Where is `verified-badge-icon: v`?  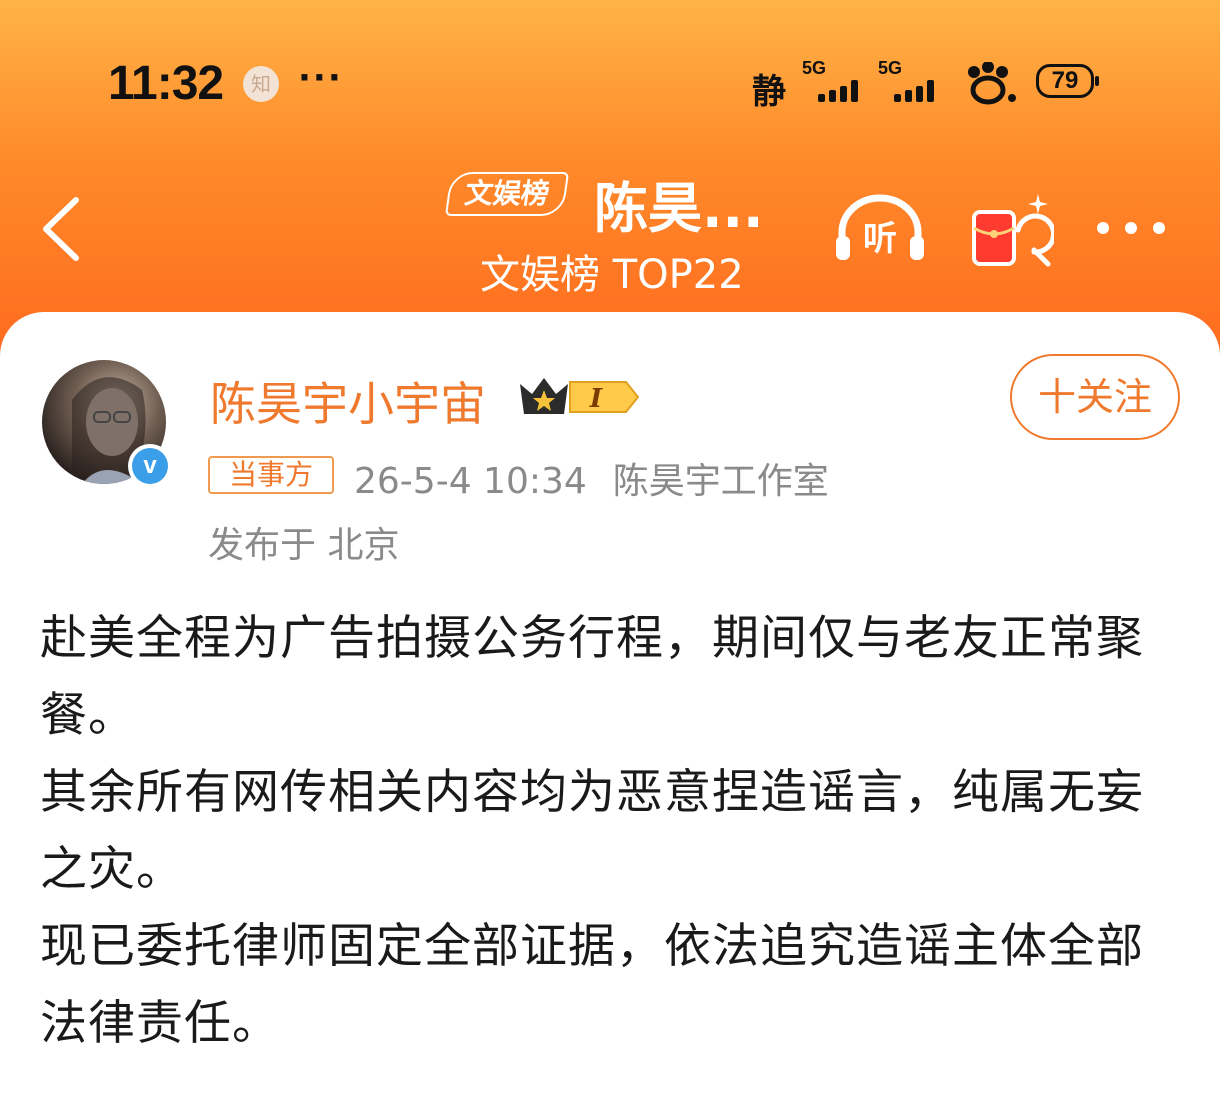
verified-badge-icon: v is located at coordinates (150, 466).